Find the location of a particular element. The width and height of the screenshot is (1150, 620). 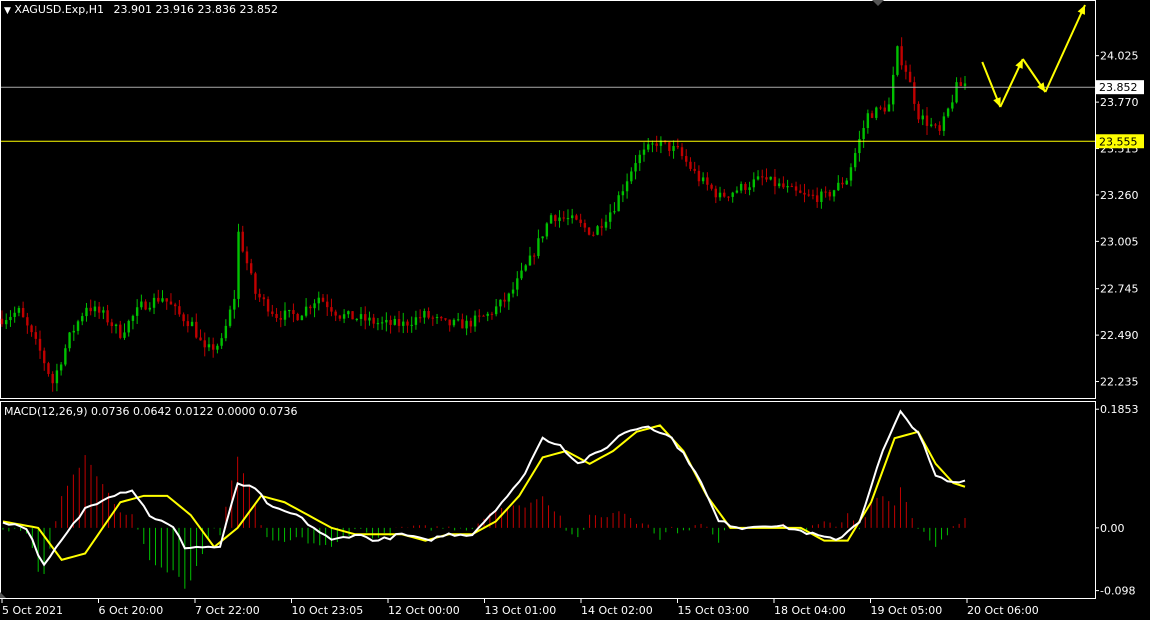

macd-tick-label: 0.1853 is located at coordinates (1119, 409).